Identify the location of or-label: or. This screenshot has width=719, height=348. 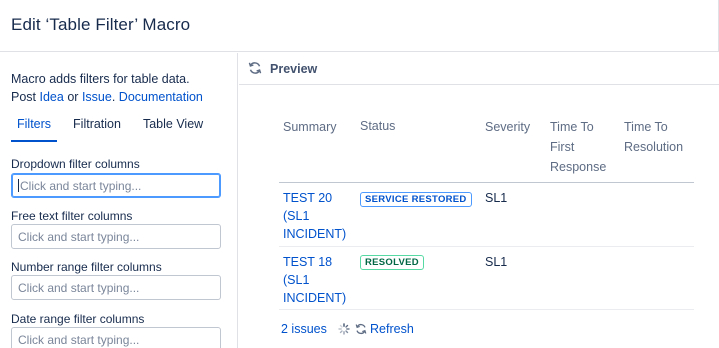
(73, 97).